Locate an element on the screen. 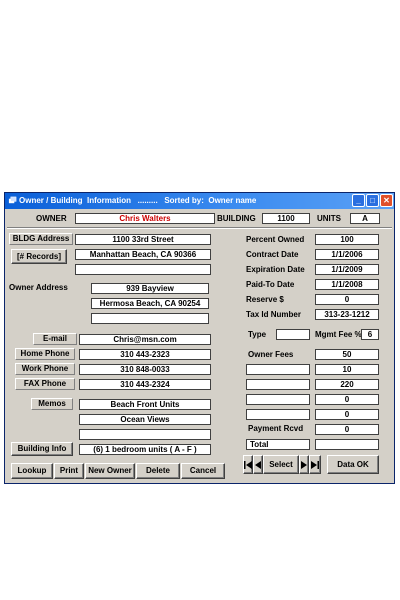 This screenshot has width=400, height=600. next-record-button is located at coordinates (304, 464).